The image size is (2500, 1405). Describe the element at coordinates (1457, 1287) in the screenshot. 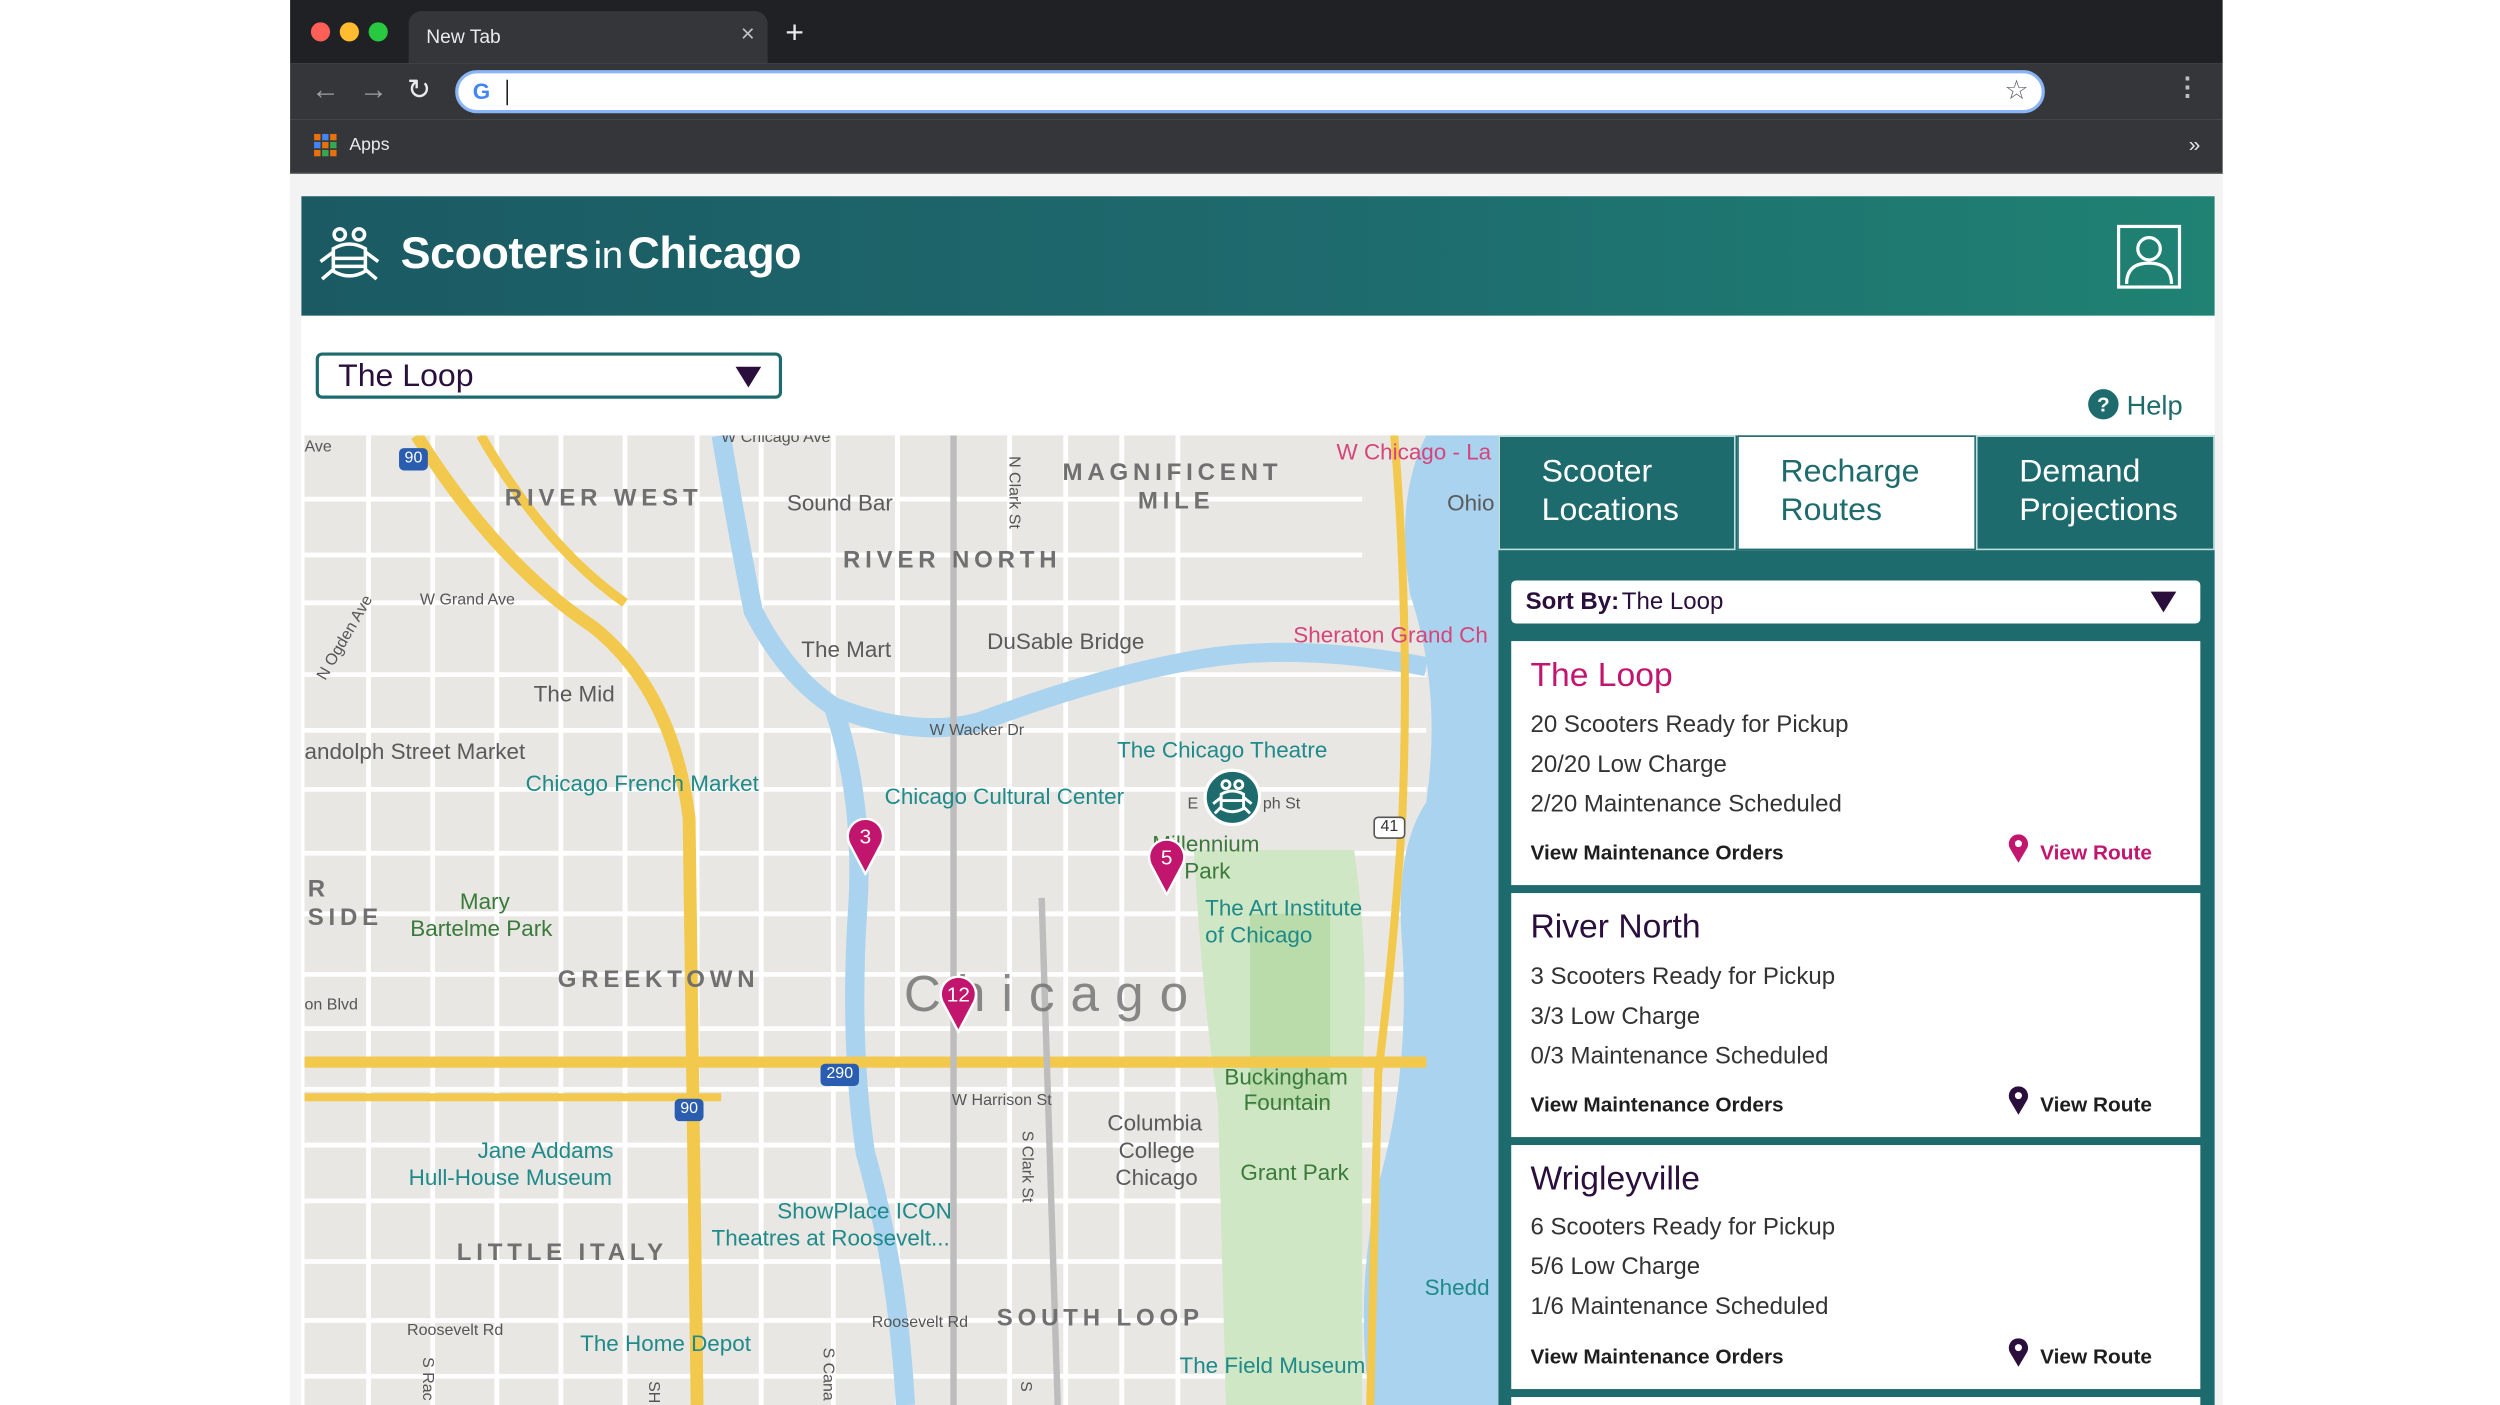

I see `poi-shedd: Shedd` at that location.